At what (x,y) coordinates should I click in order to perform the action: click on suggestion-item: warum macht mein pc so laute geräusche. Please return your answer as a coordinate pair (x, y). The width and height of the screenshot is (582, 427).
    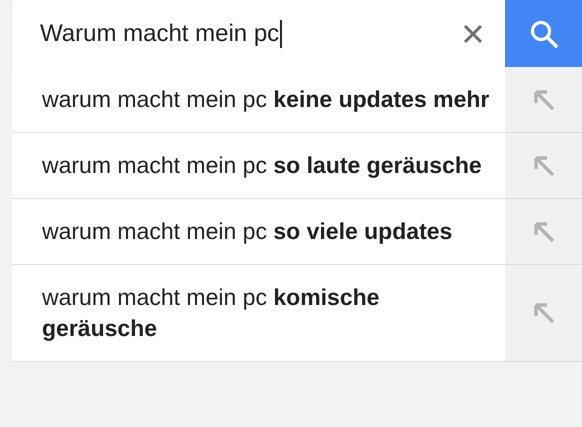
    Looking at the image, I should click on (258, 165).